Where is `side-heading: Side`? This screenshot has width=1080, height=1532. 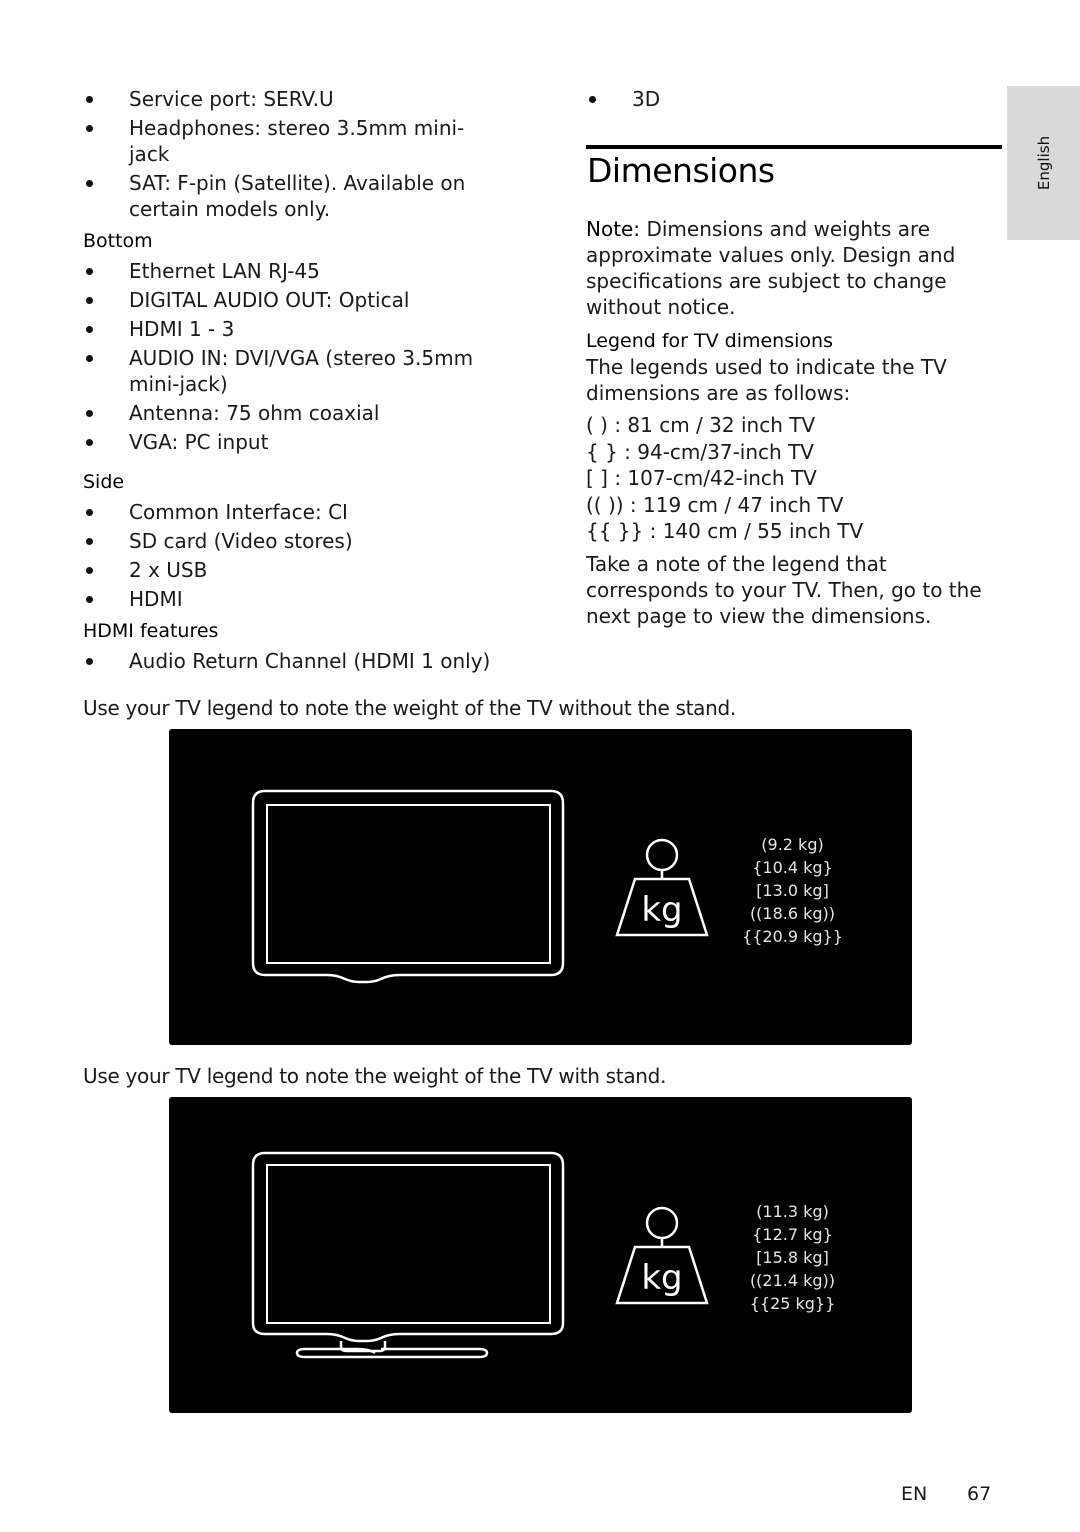 side-heading: Side is located at coordinates (104, 482).